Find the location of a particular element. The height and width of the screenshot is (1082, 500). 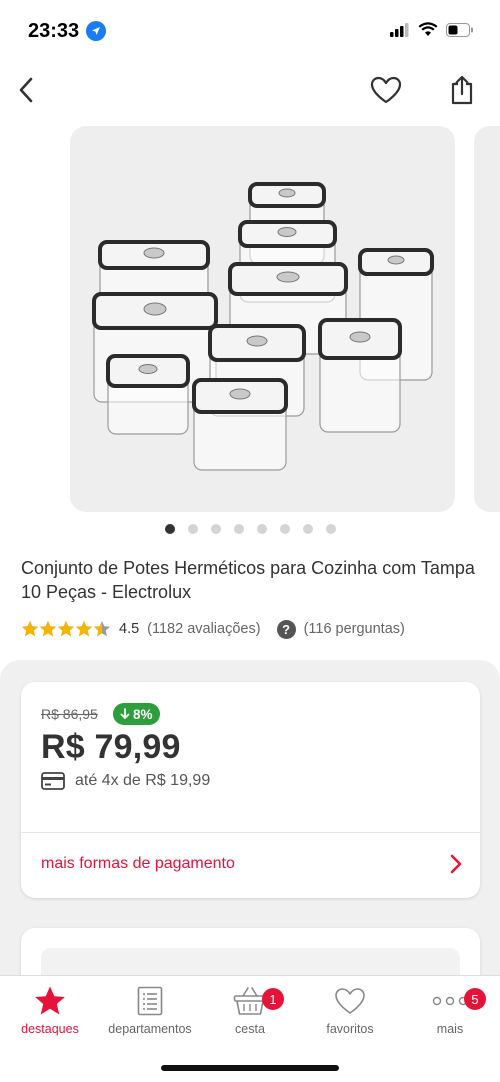

back-button is located at coordinates (26, 90).